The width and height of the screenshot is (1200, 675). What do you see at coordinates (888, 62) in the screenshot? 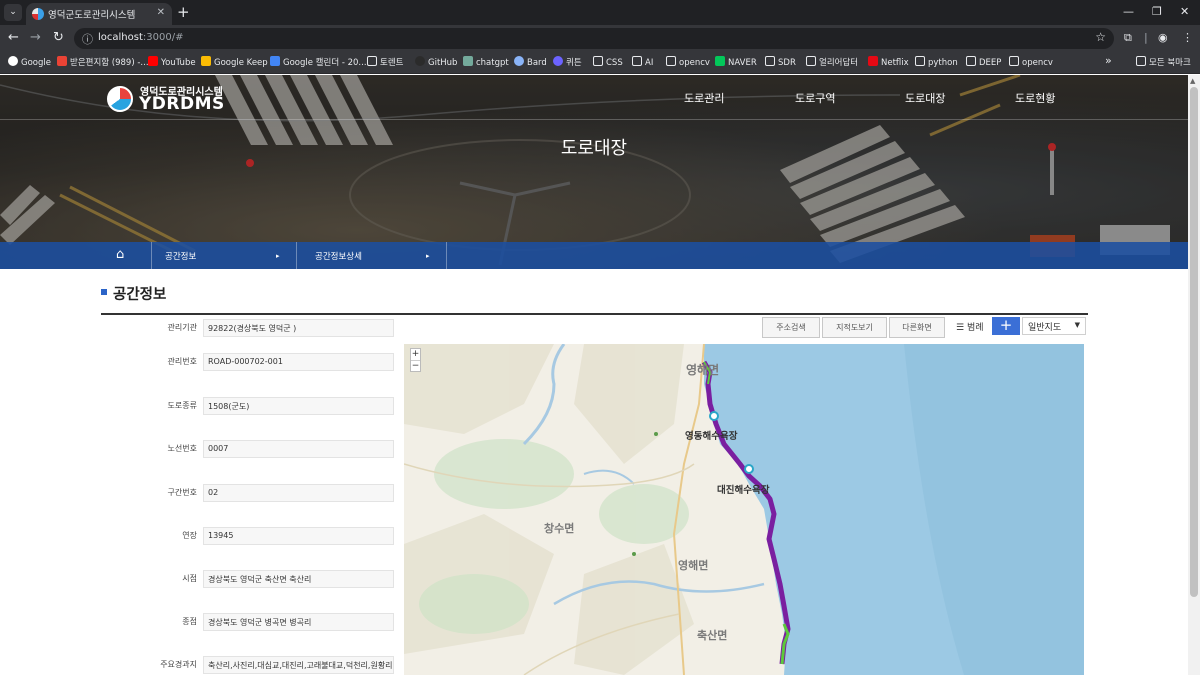
I see `bookmark-netflix: Netflix` at bounding box center [888, 62].